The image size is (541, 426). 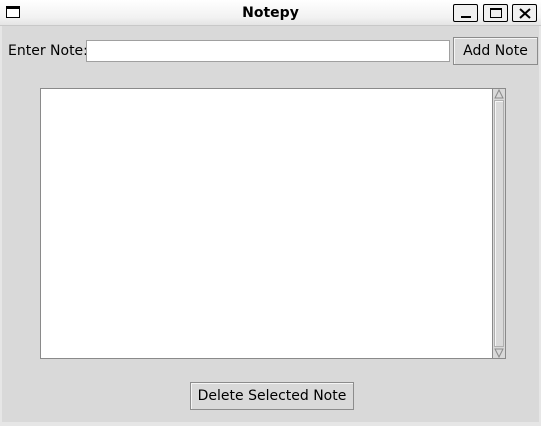 What do you see at coordinates (272, 396) in the screenshot?
I see `delete-selected-note-button: Delete Selected Note` at bounding box center [272, 396].